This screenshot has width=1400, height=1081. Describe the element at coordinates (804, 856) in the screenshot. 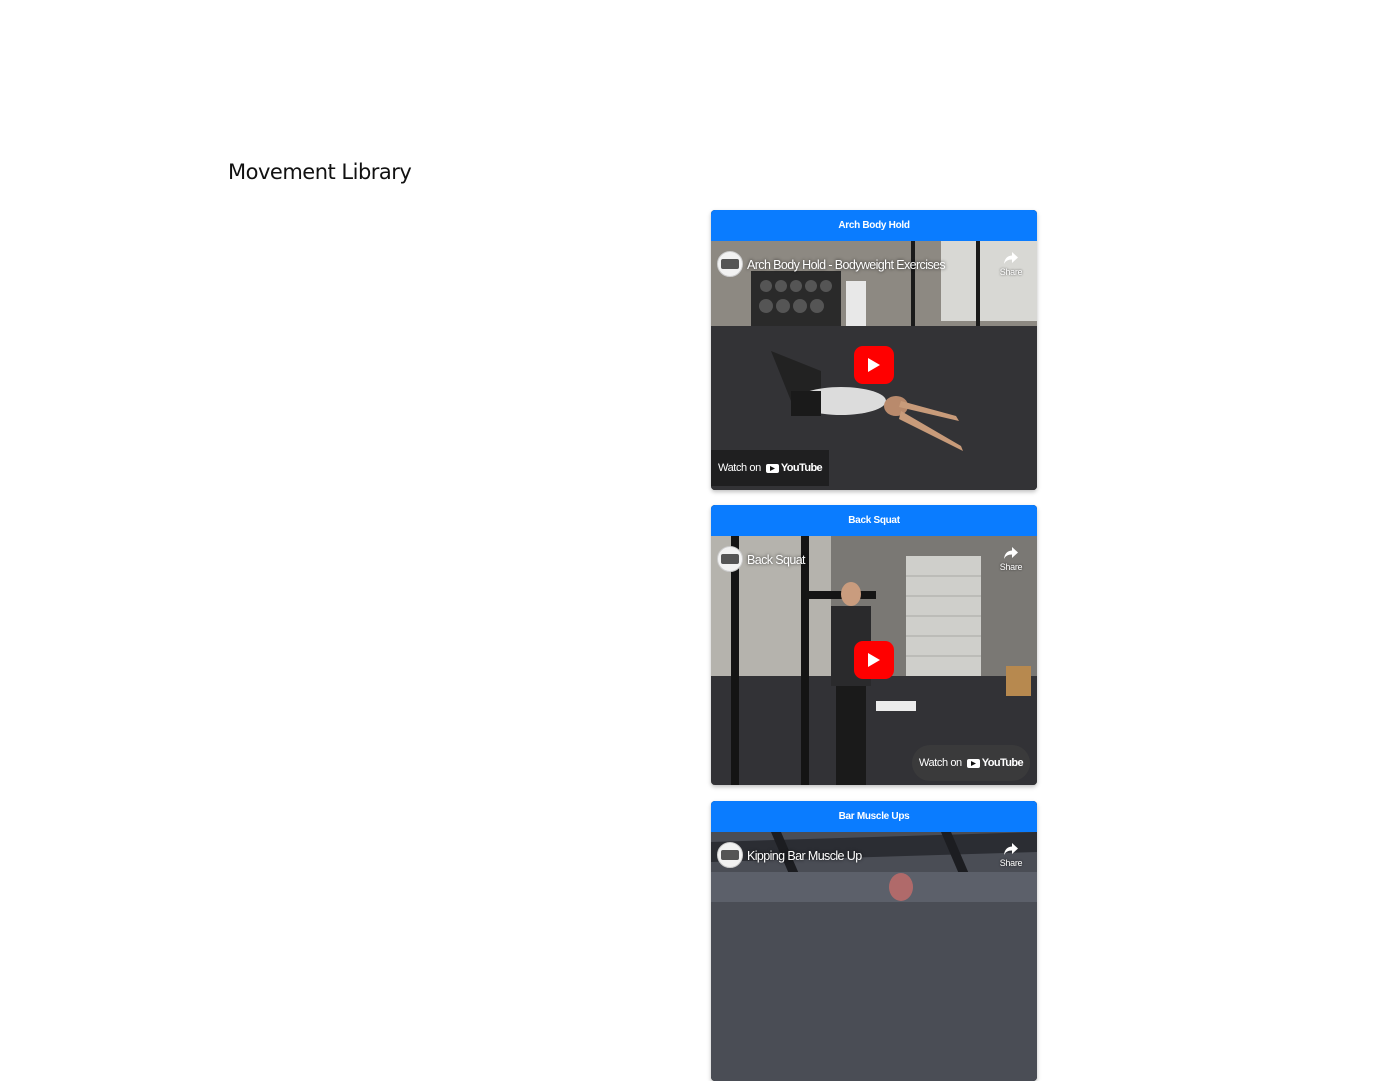

I see `video-title: Kipping Bar Muscle Up` at that location.